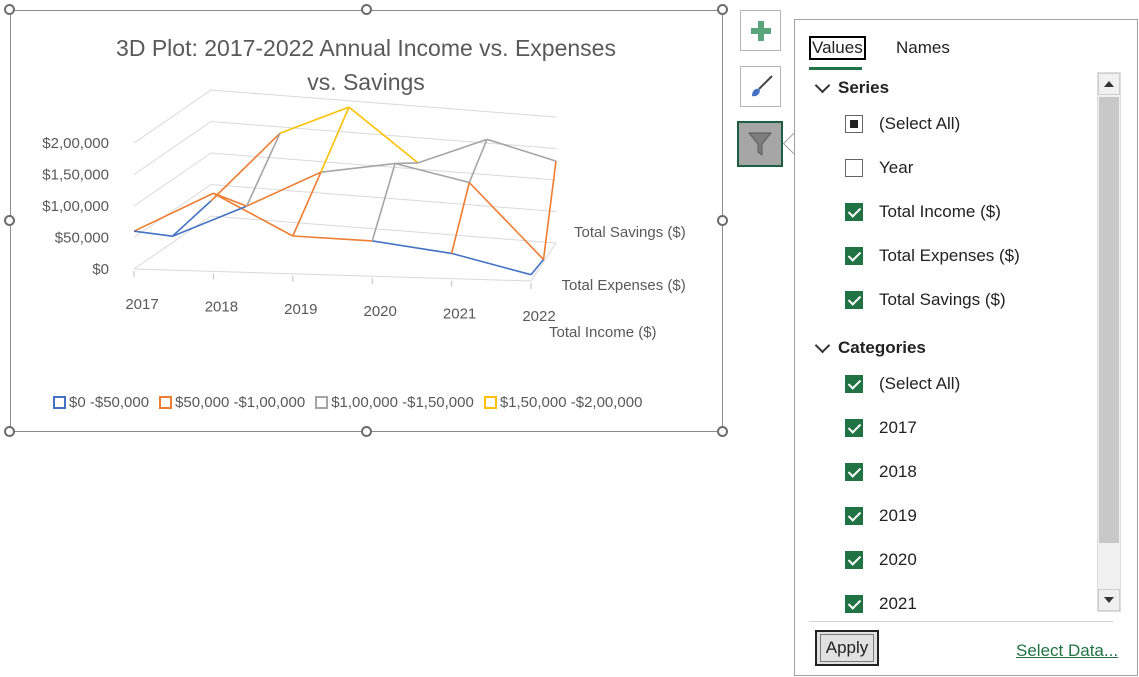  I want to click on resize-handle-bottom-right, so click(722, 431).